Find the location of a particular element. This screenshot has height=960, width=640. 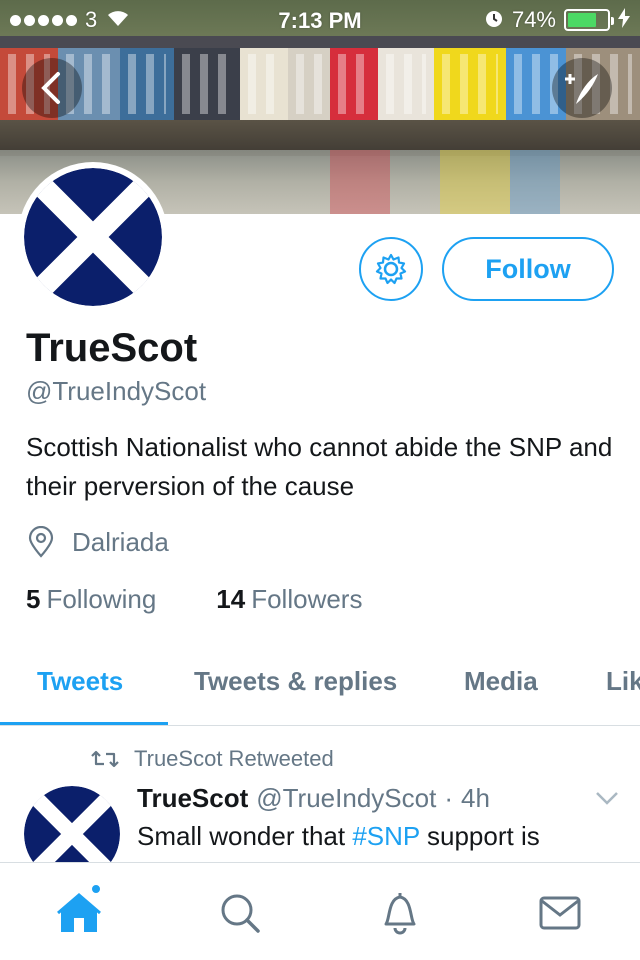

notifications-tab is located at coordinates (400, 913).